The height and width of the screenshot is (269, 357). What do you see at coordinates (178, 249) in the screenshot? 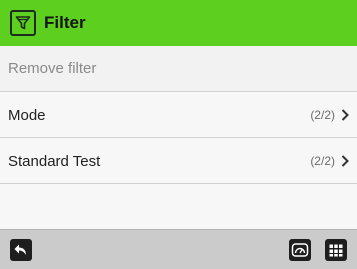
I see `footer-bar` at bounding box center [178, 249].